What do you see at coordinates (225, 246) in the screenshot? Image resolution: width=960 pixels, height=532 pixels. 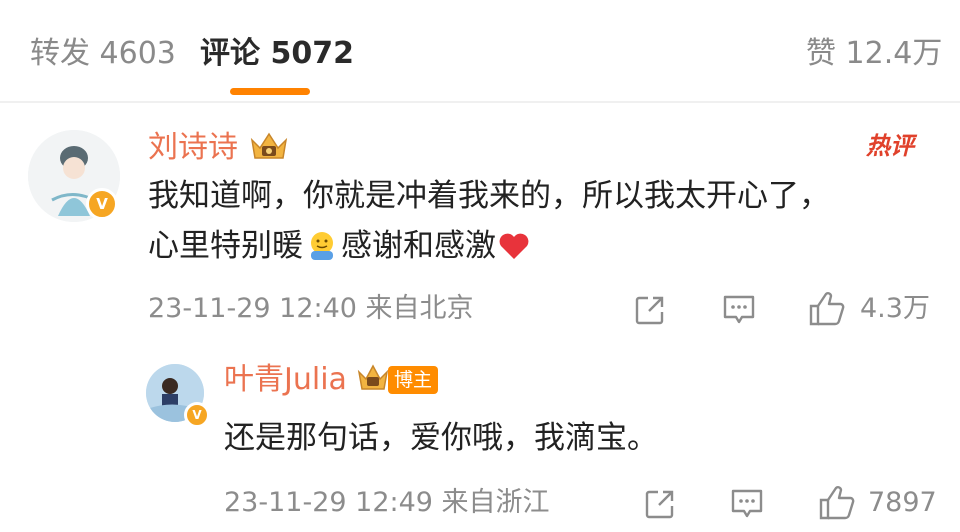 I see `comment-text-part: 心里特别暖` at bounding box center [225, 246].